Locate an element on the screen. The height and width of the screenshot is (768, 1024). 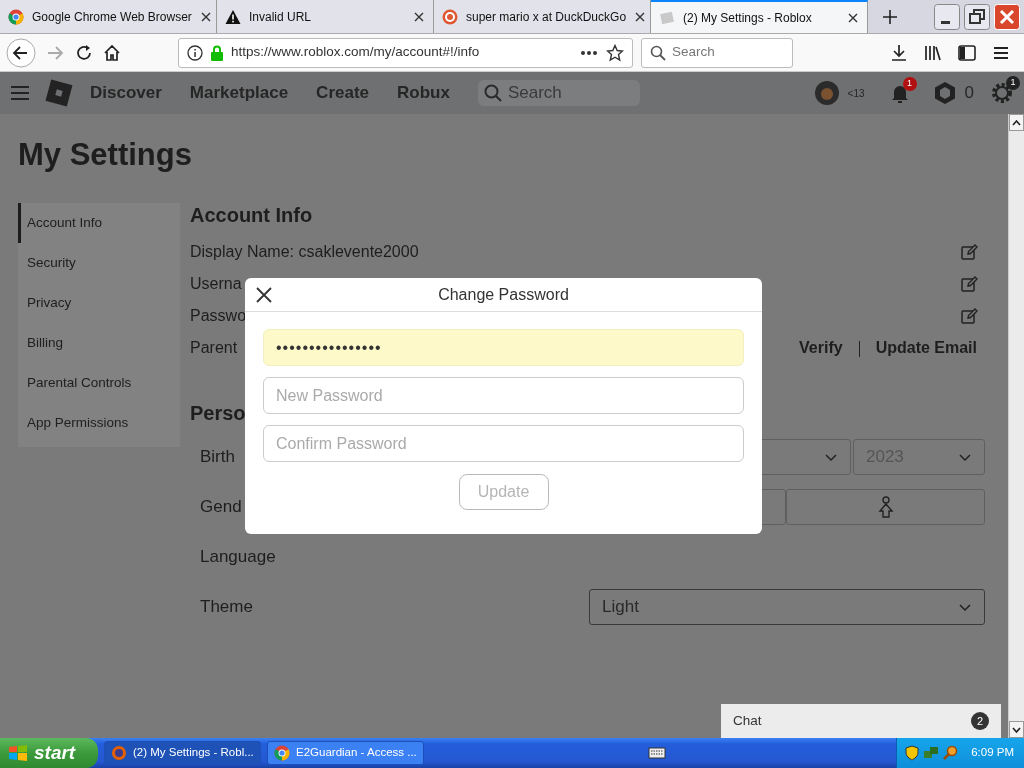
start-button: start is located at coordinates (49, 753).